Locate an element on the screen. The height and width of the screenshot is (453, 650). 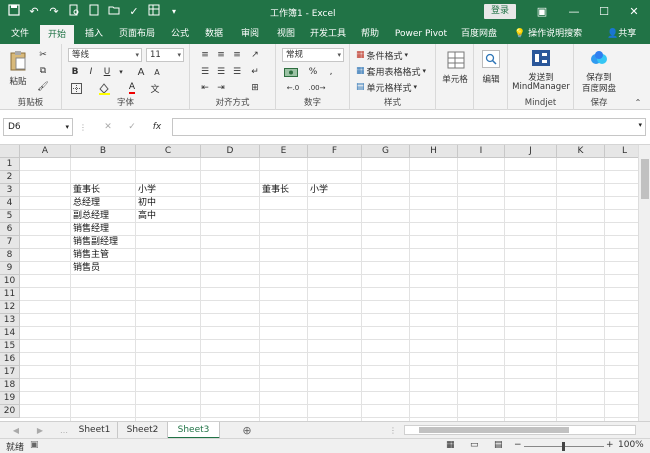
select-all-corner is located at coordinates (10, 151).